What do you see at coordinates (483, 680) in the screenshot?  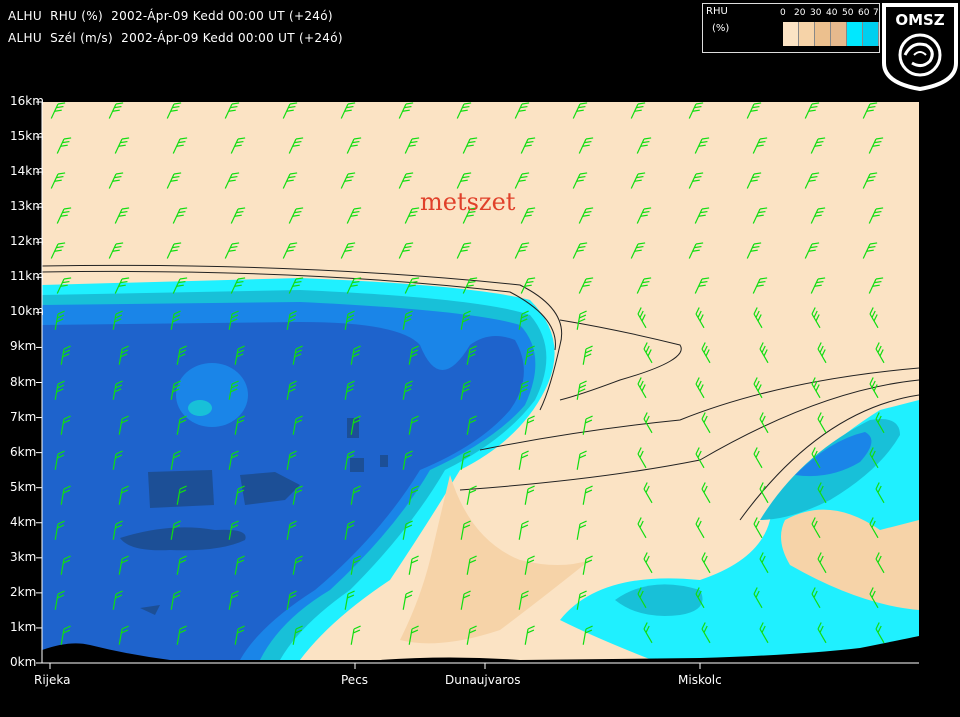 I see `x-station-label: Dunaujvaros` at bounding box center [483, 680].